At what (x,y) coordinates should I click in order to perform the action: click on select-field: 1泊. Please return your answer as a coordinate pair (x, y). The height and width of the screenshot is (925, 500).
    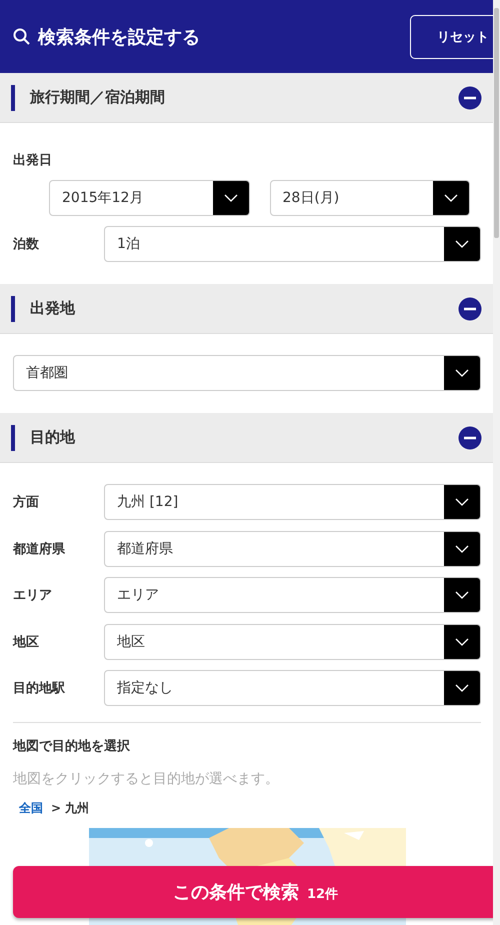
    Looking at the image, I should click on (292, 244).